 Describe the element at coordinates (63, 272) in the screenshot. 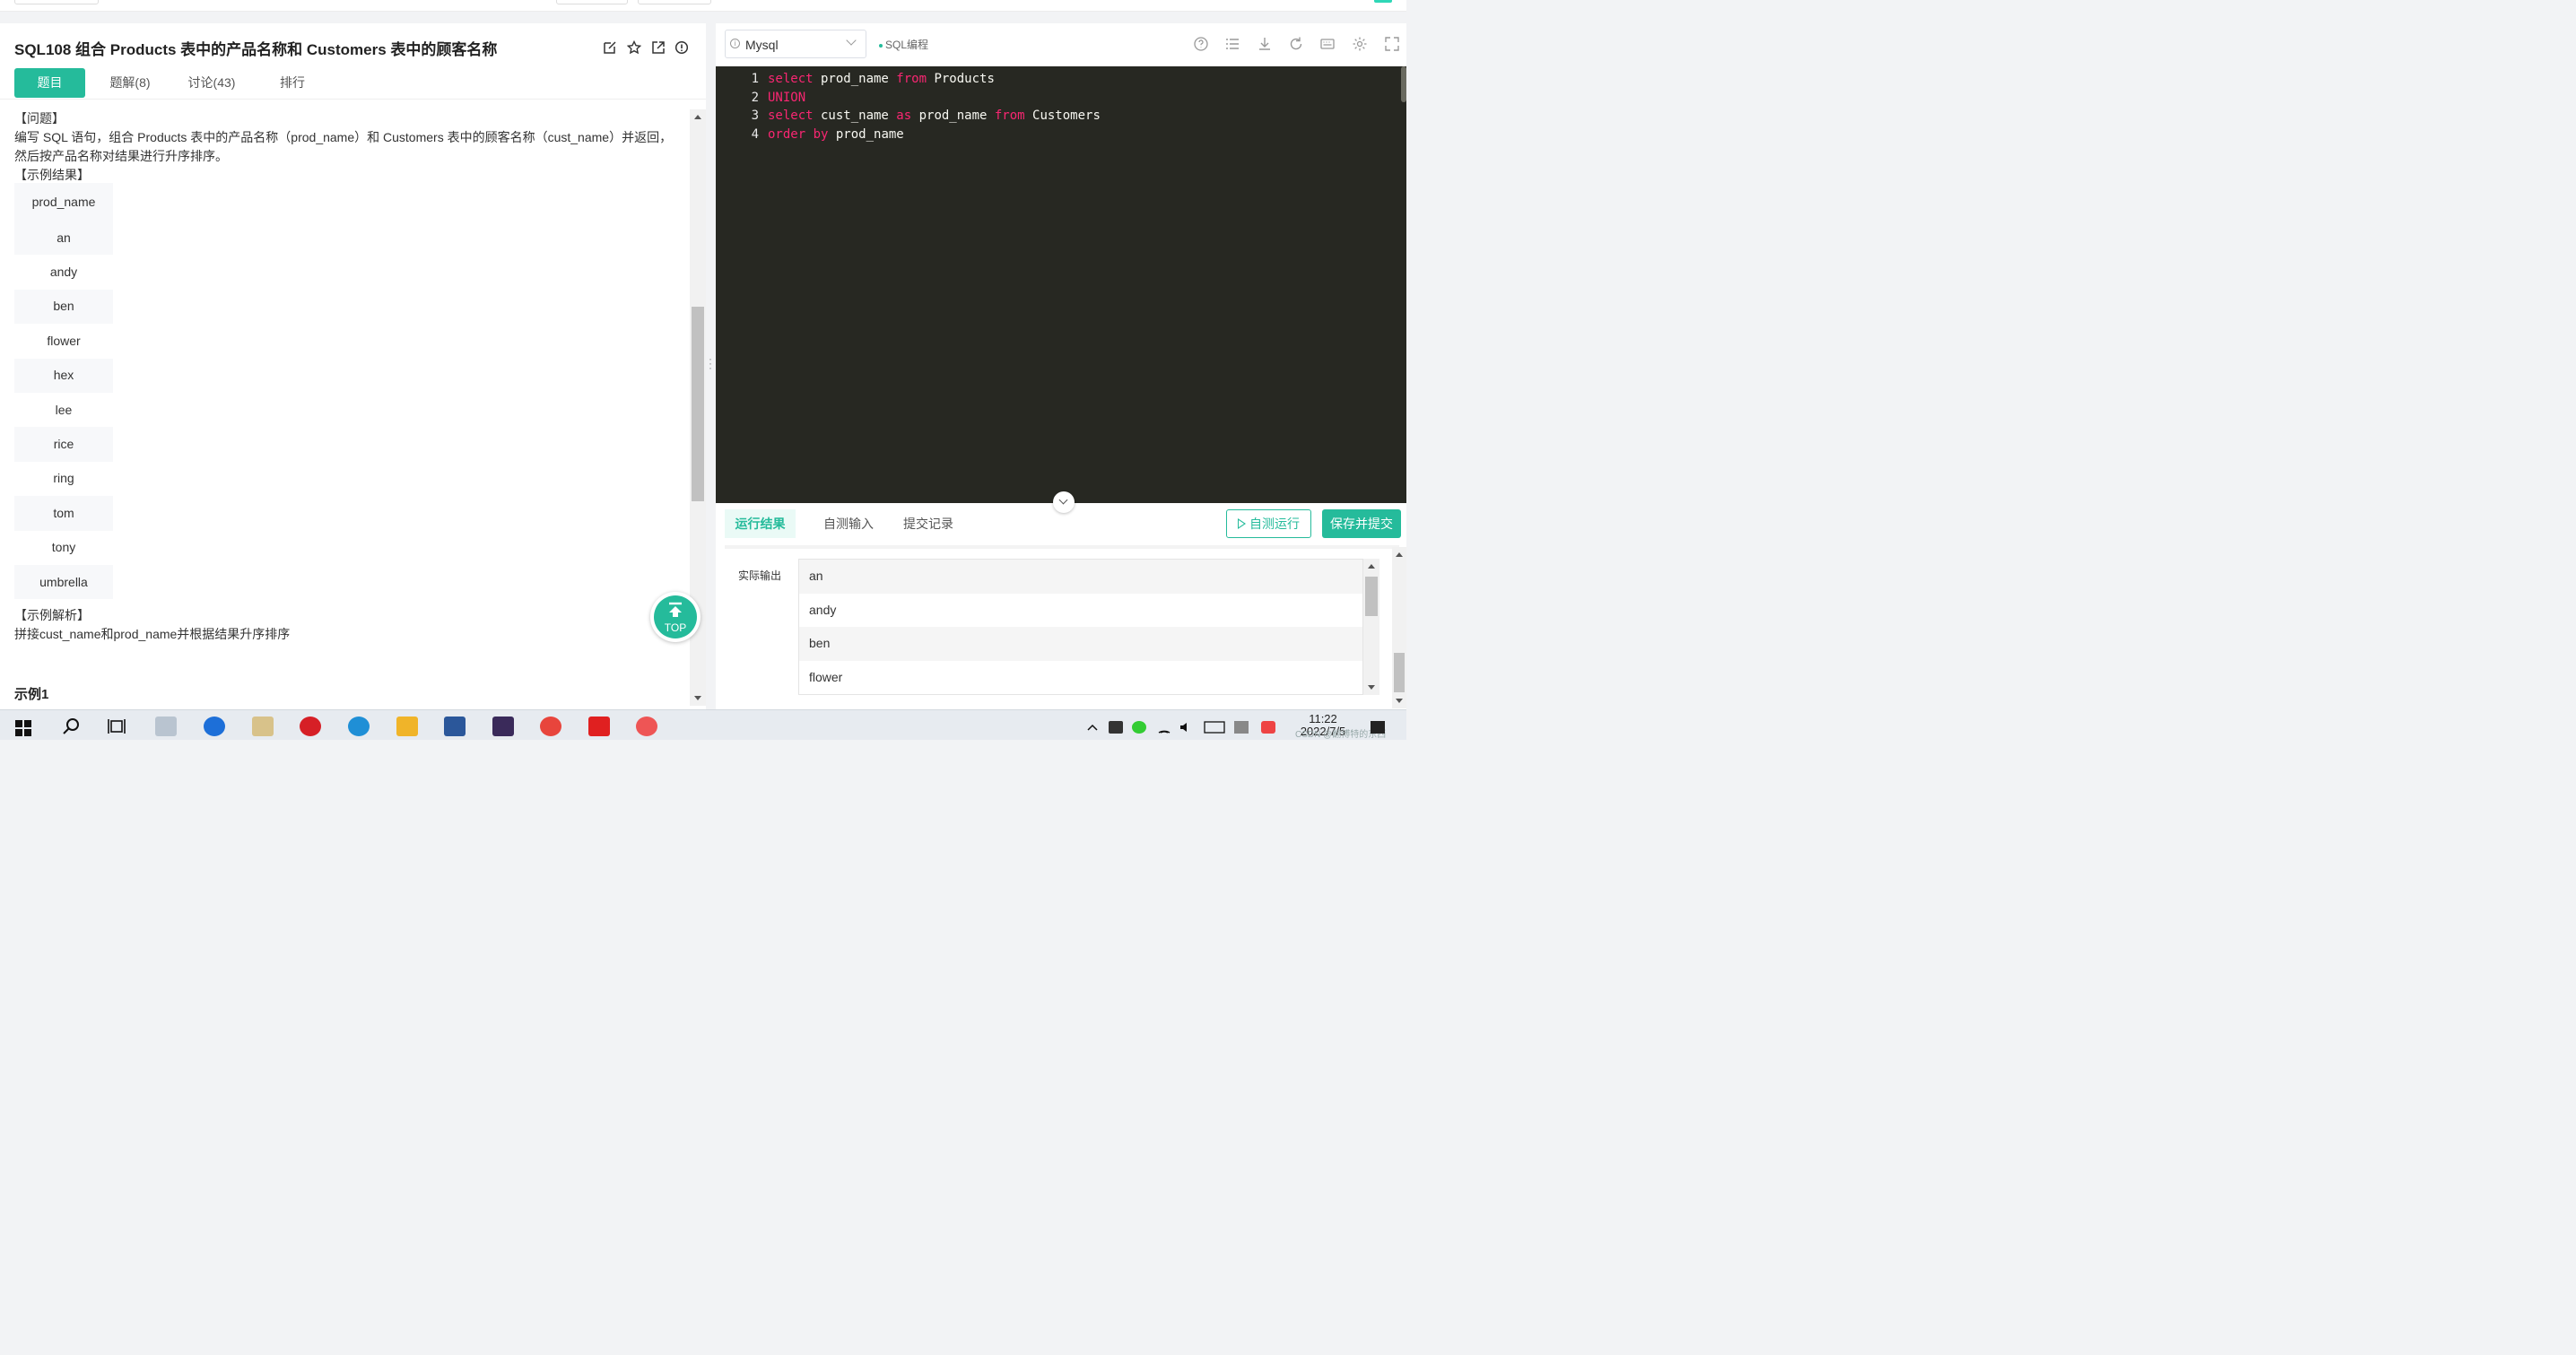

I see `example-row: andy` at that location.